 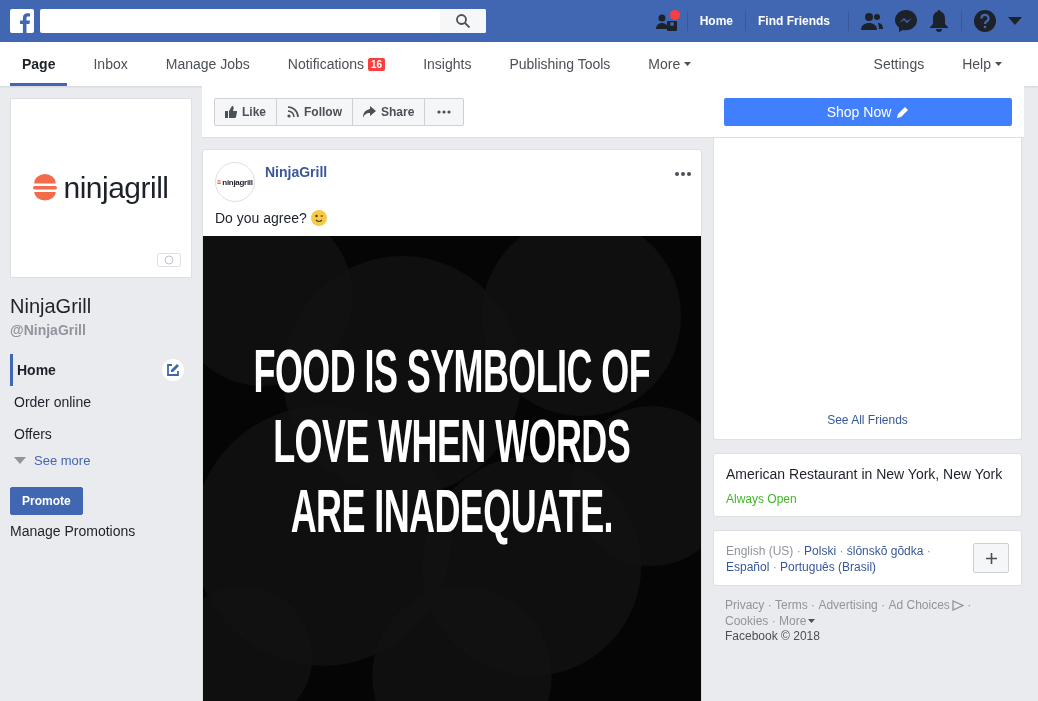 I want to click on language-link: ślōnskŏ gŏdka, so click(x=885, y=551).